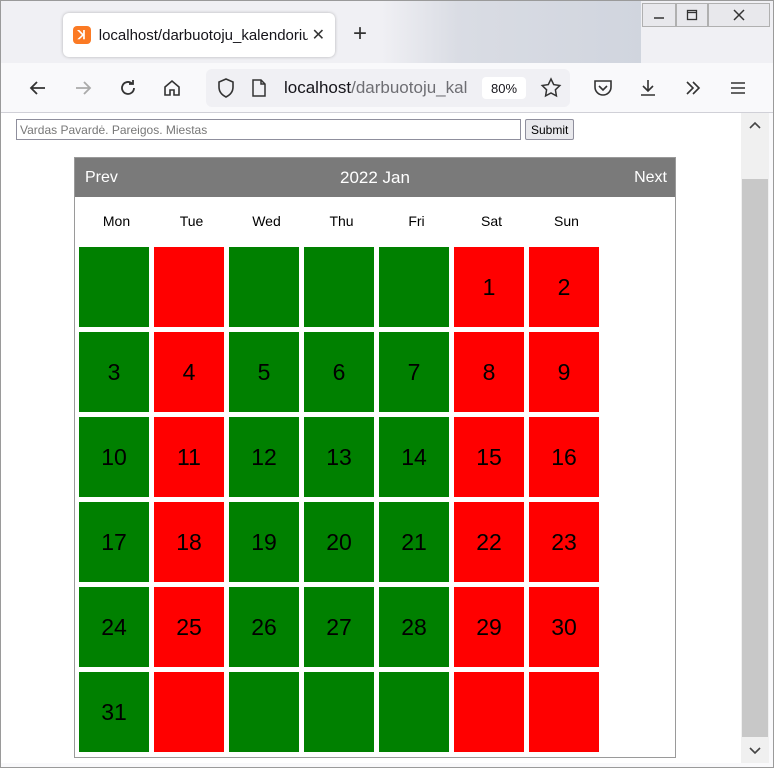  I want to click on home-button, so click(172, 88).